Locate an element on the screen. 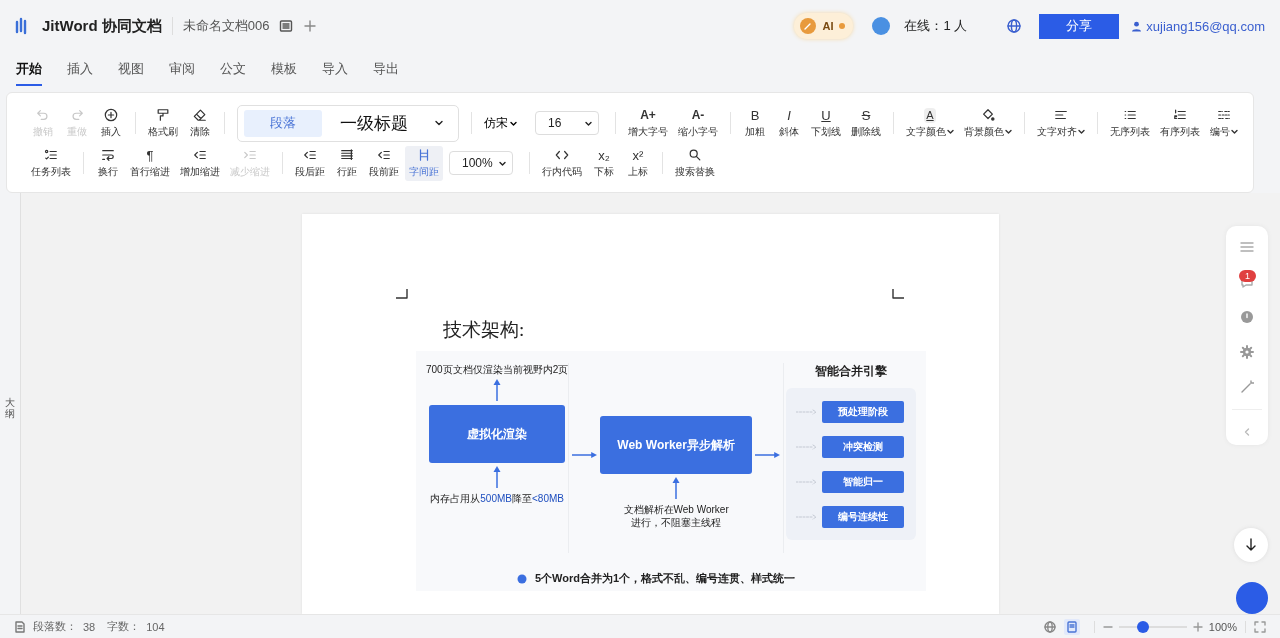 This screenshot has width=1280, height=638. tab: 公文 is located at coordinates (233, 73).